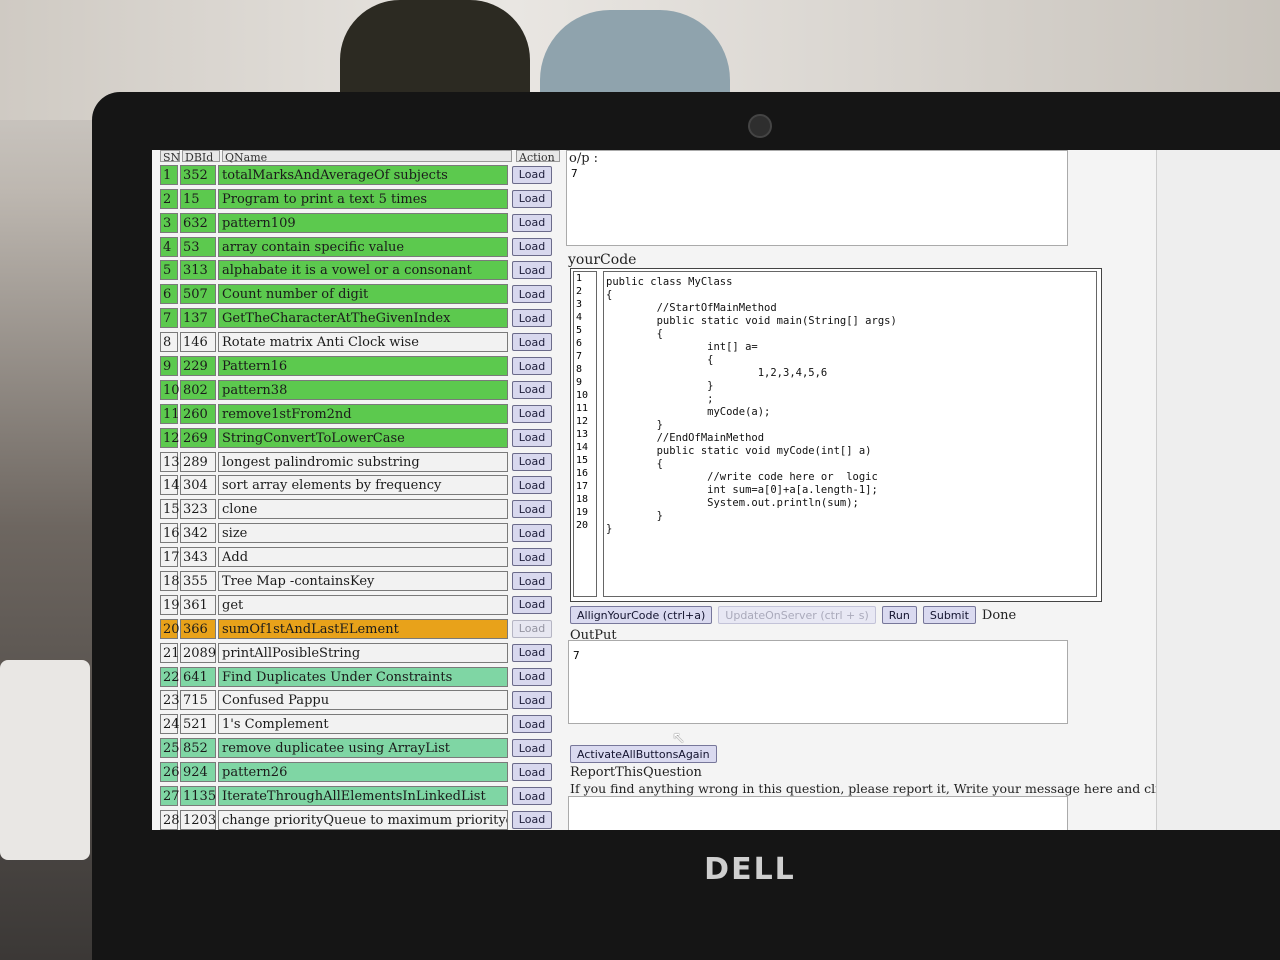 This screenshot has width=1280, height=960. I want to click on row-dbid: 632, so click(198, 222).